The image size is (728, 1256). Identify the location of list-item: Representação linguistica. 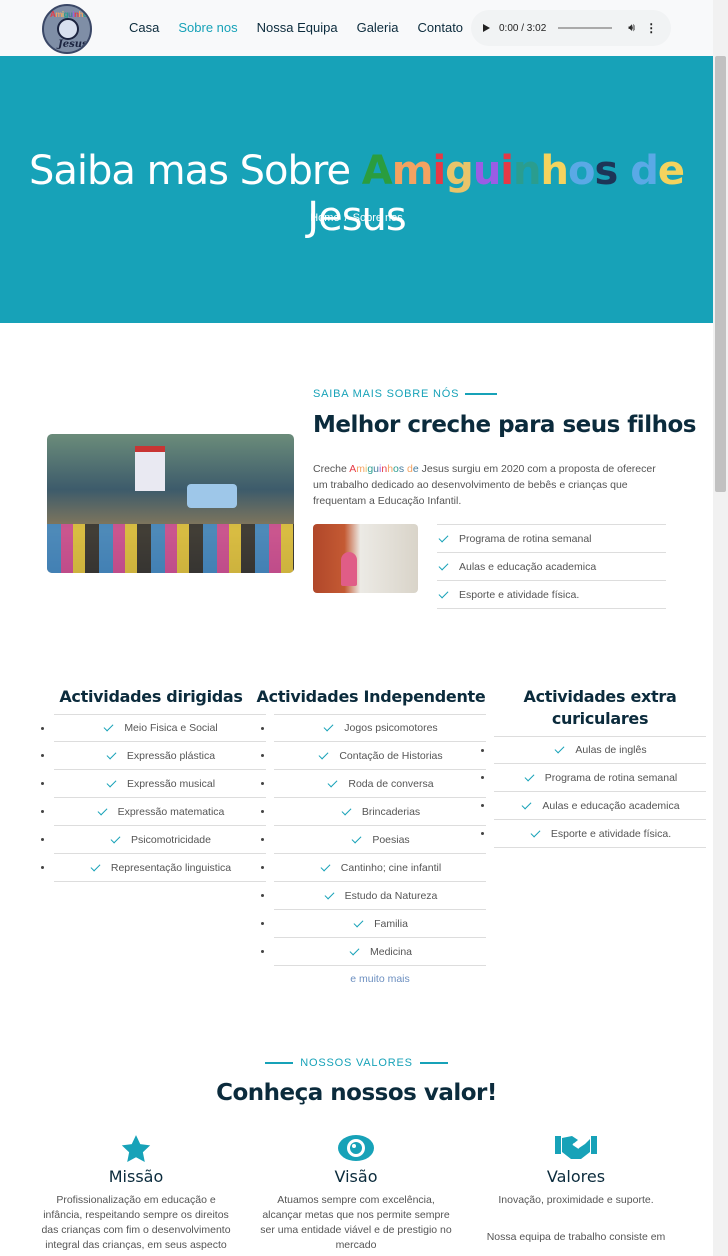
(153, 868).